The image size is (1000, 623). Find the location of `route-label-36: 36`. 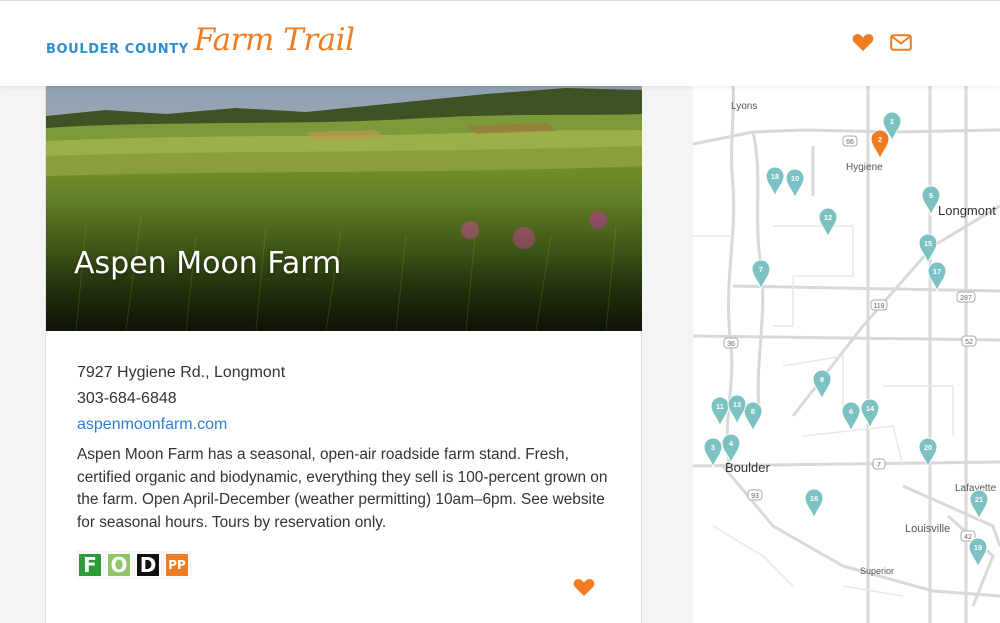

route-label-36: 36 is located at coordinates (731, 344).